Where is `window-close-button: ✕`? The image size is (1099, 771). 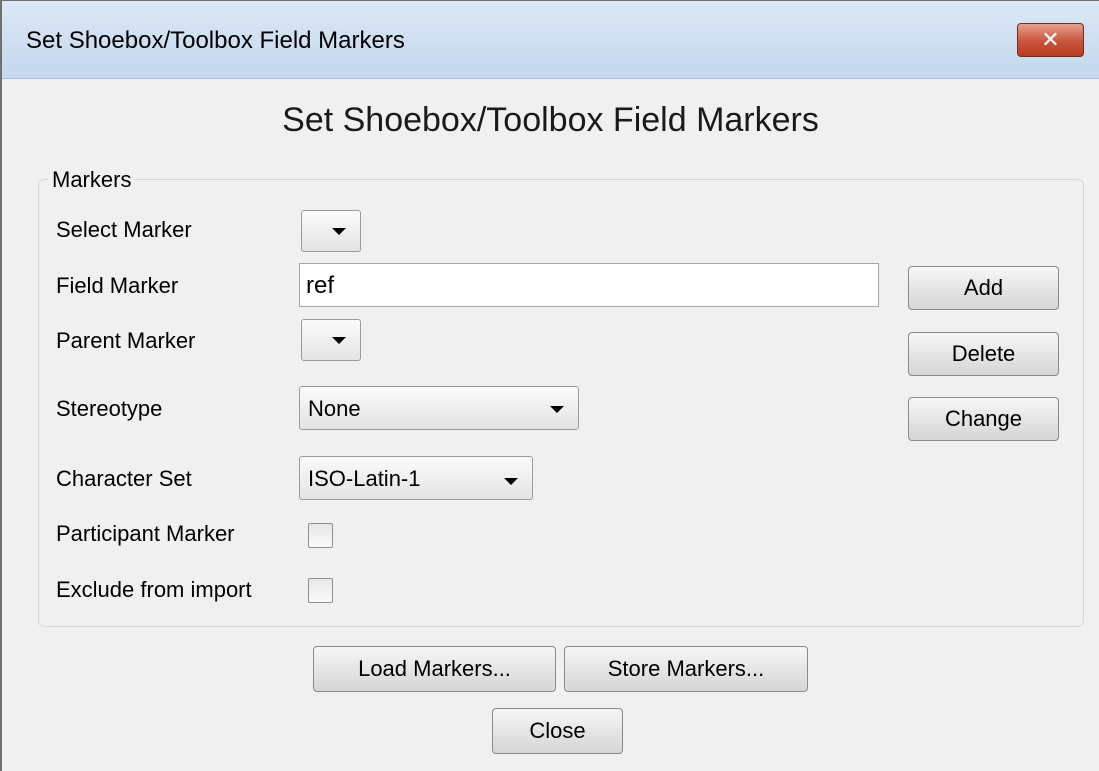
window-close-button: ✕ is located at coordinates (1050, 40).